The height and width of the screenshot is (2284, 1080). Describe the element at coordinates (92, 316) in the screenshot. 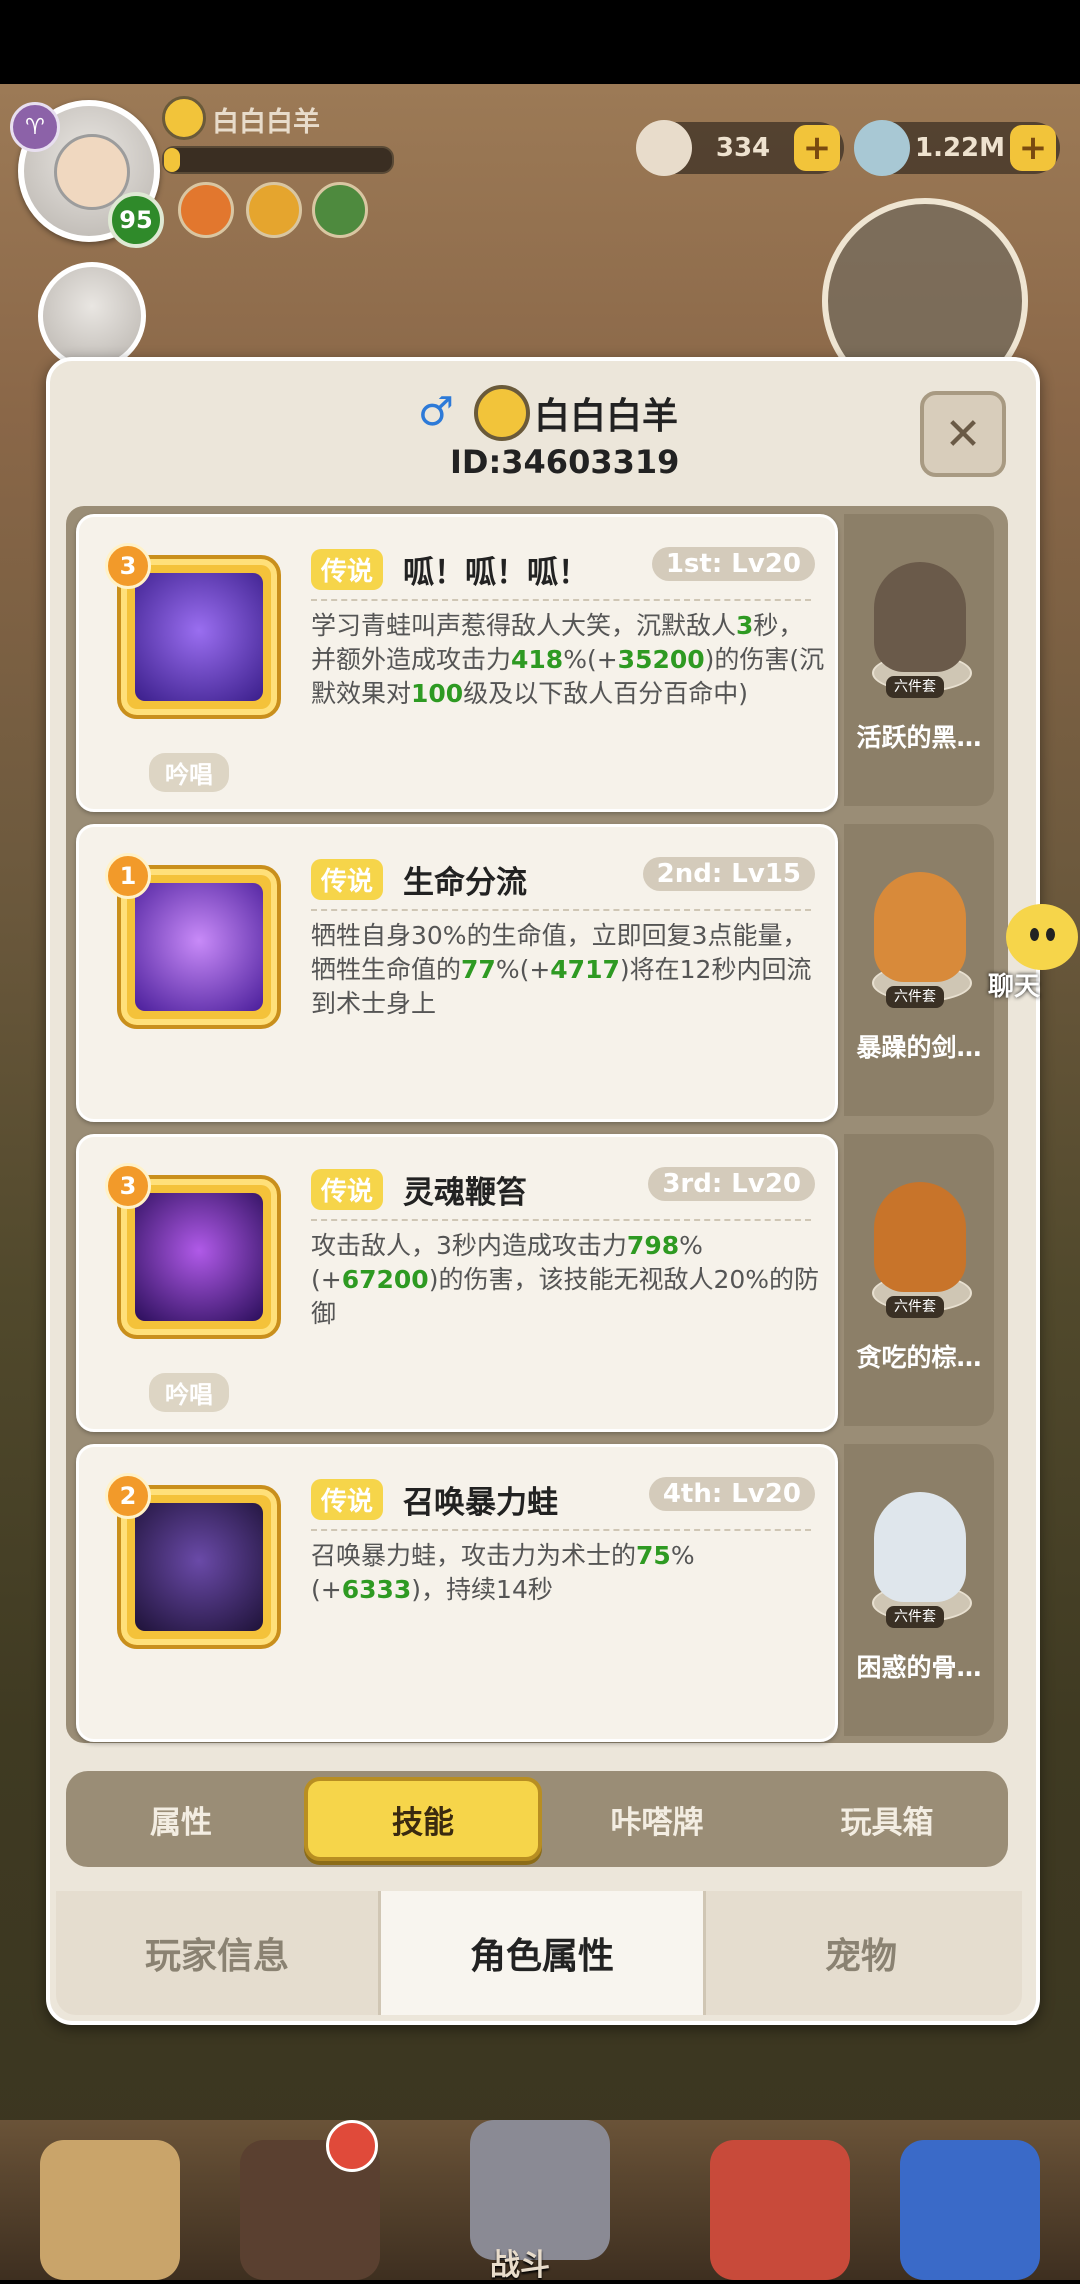

I see `party-avatar` at that location.